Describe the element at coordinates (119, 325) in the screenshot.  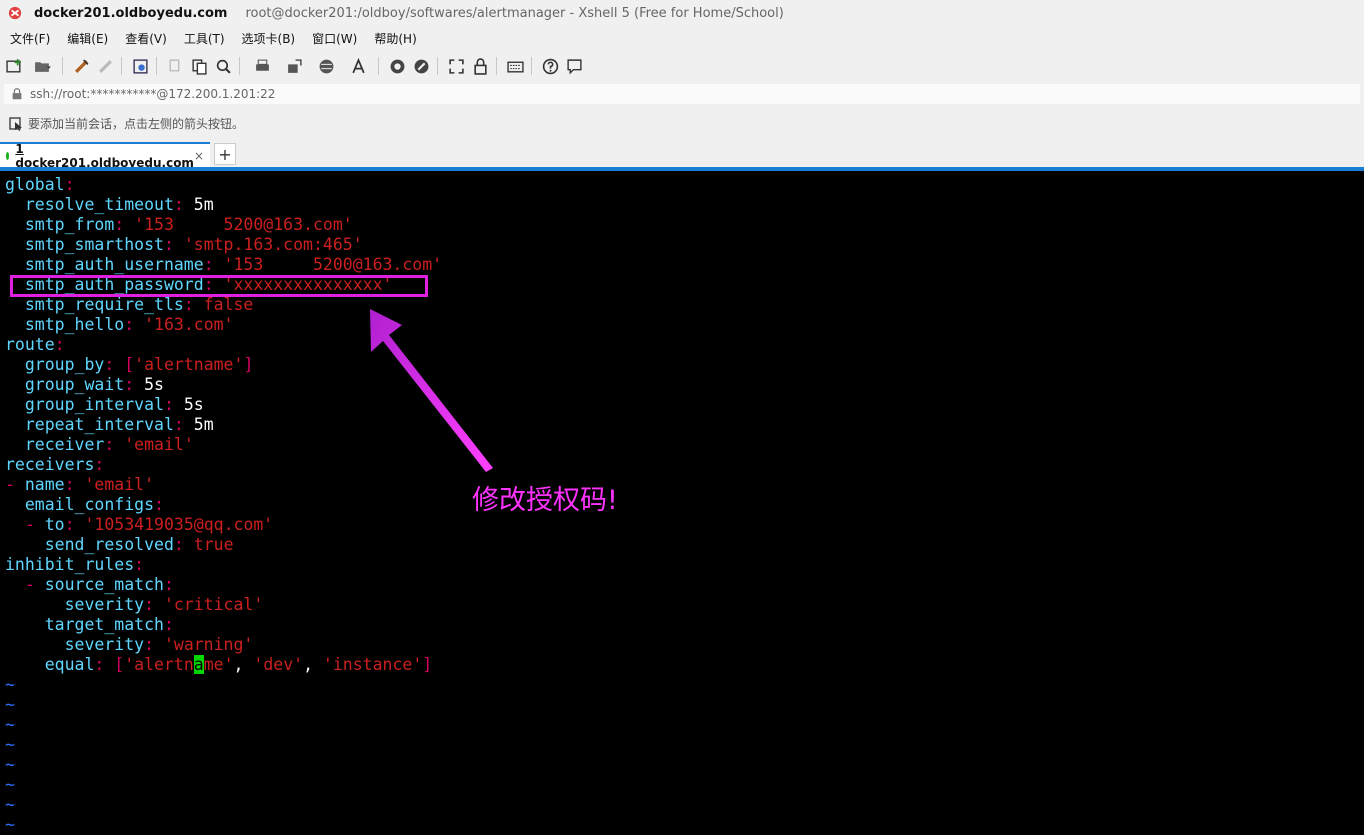
I see `terminal-line: smtp_hello: '163.com'` at that location.